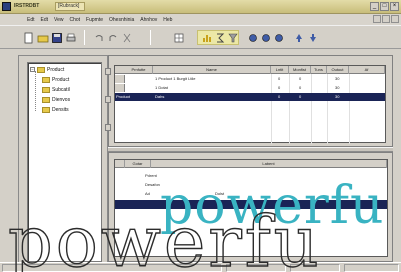 This screenshot has height=272, width=401. I want to click on app-title: IRSTRDBT, so click(27, 6).